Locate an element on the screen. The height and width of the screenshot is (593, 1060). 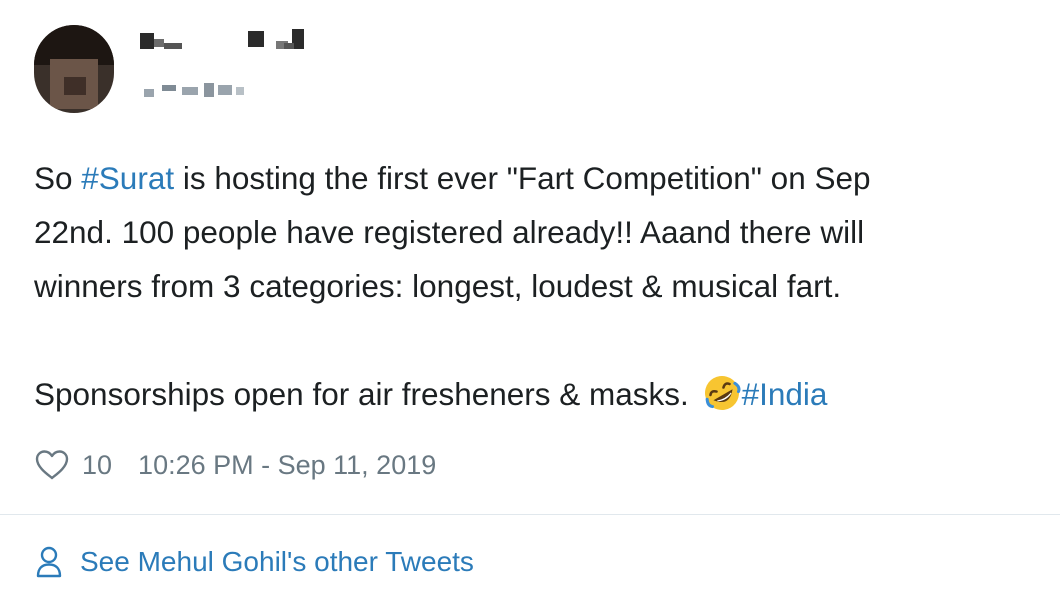
tweet-meta: 10 10:26 PM - Sep 11, 2019 is located at coordinates (235, 465).